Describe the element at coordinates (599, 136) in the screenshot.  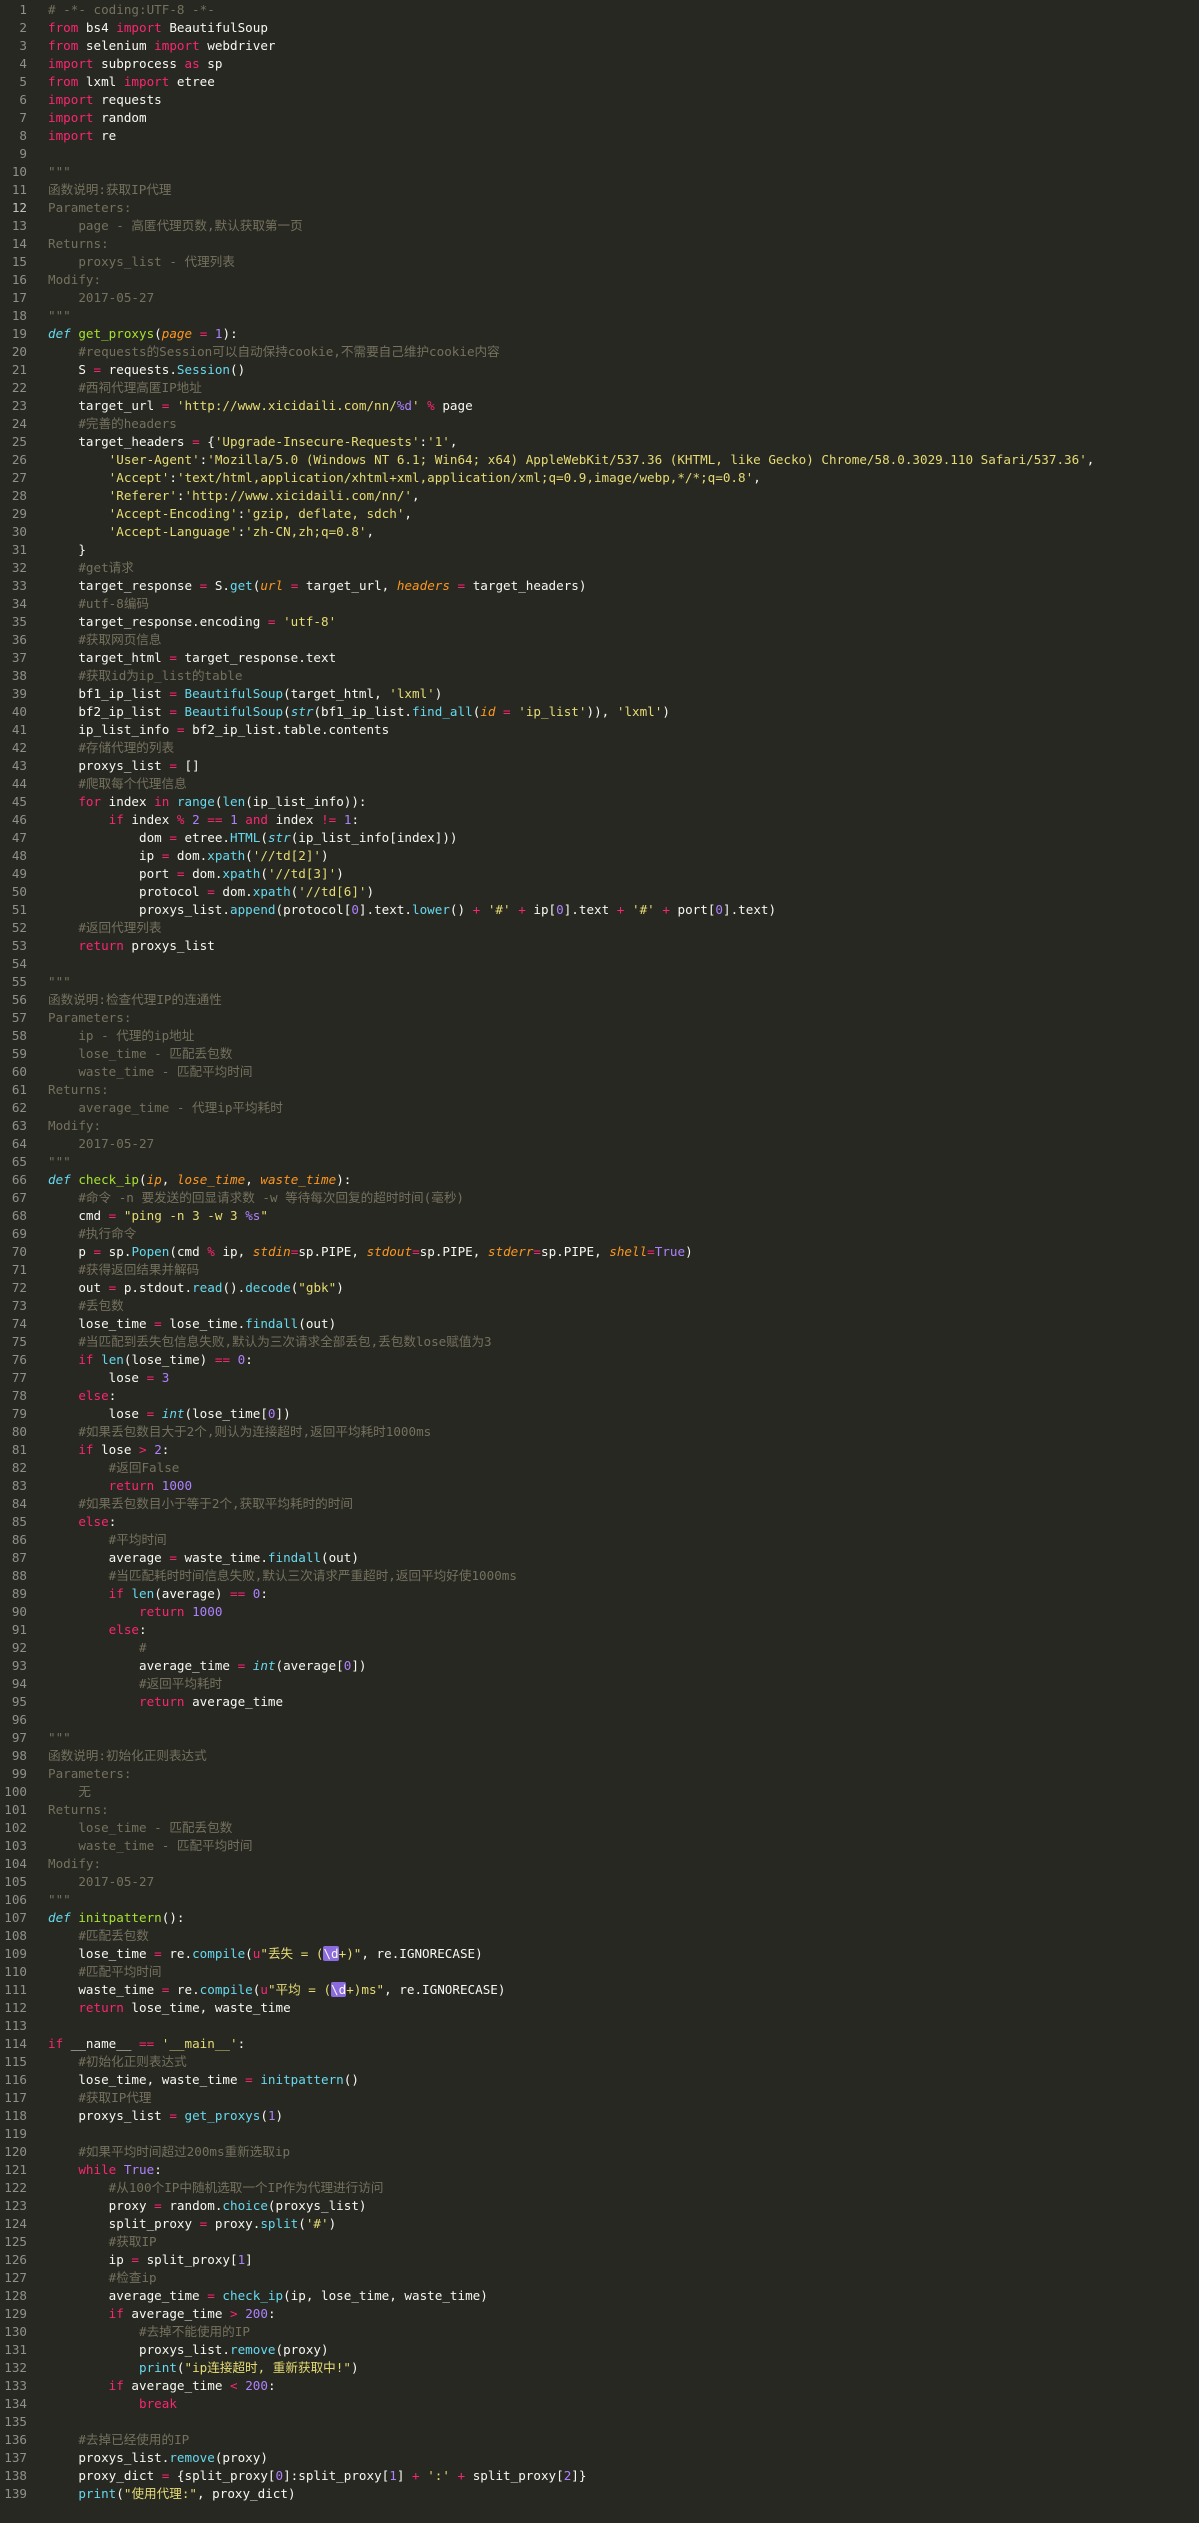
I see `code-line: 8 import re` at that location.